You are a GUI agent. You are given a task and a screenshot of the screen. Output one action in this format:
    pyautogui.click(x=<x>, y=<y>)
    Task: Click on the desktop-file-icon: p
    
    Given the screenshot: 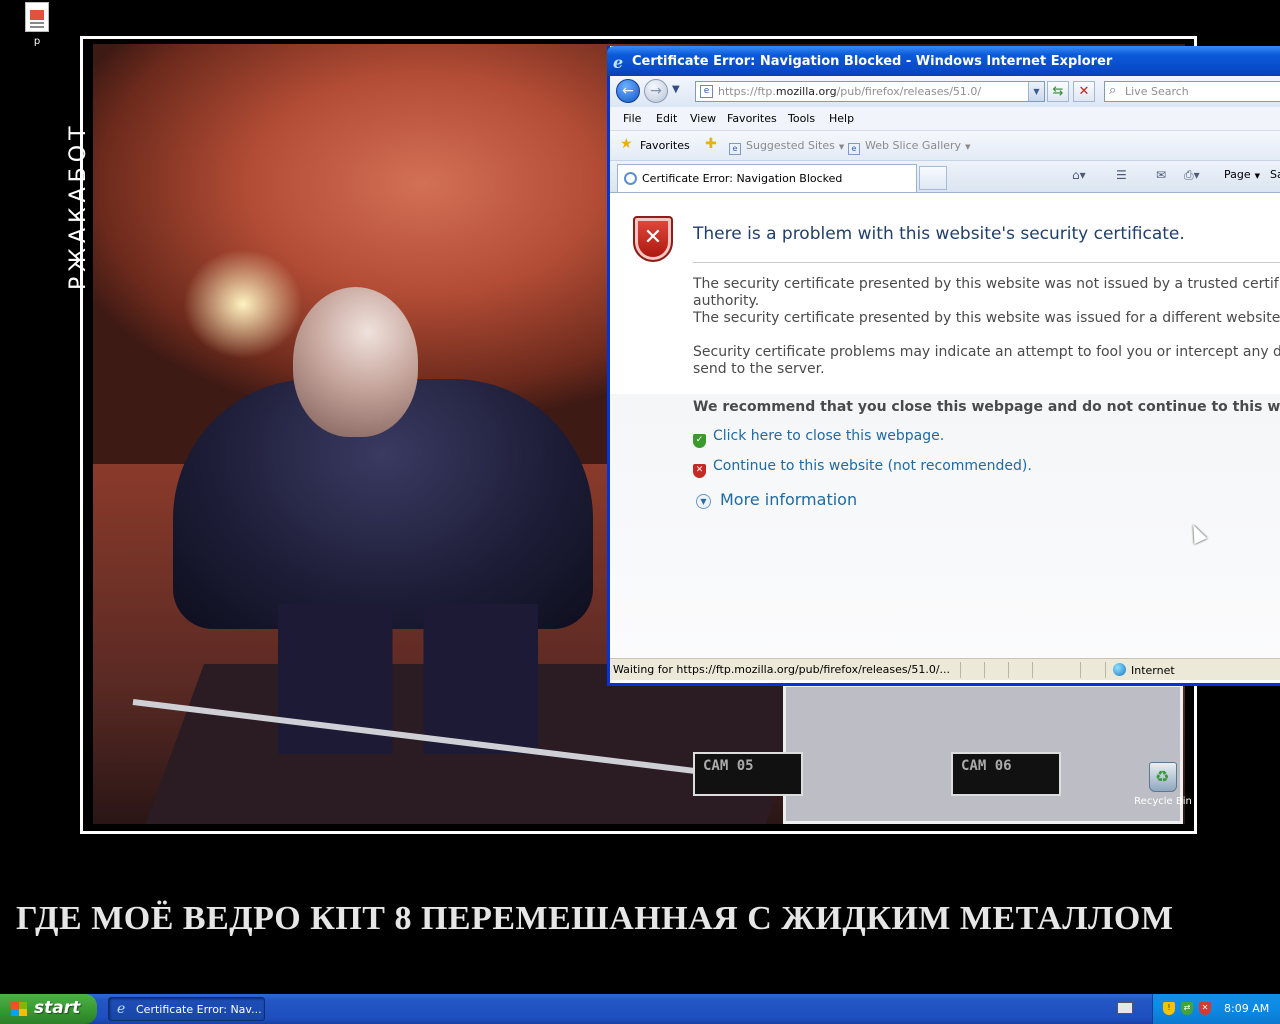 What is the action you would take?
    pyautogui.click(x=37, y=24)
    